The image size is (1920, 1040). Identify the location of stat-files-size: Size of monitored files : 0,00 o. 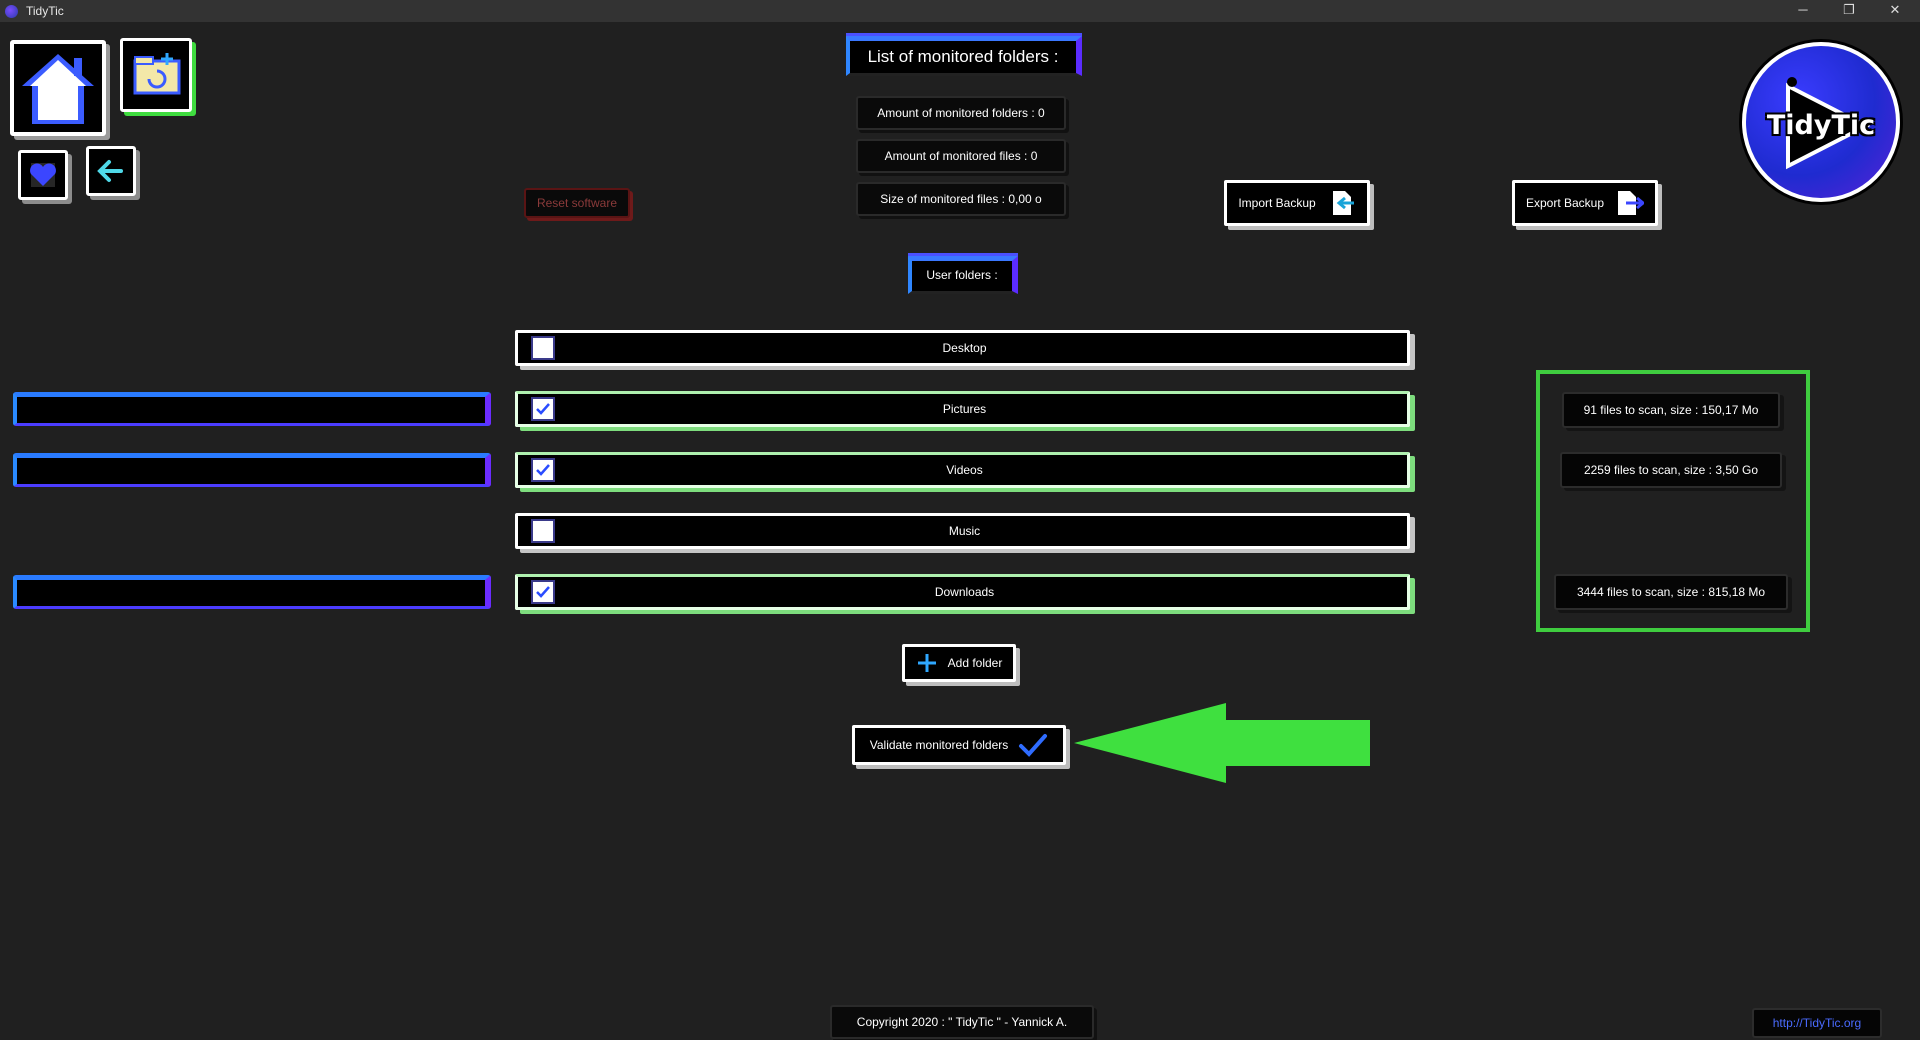
(961, 199).